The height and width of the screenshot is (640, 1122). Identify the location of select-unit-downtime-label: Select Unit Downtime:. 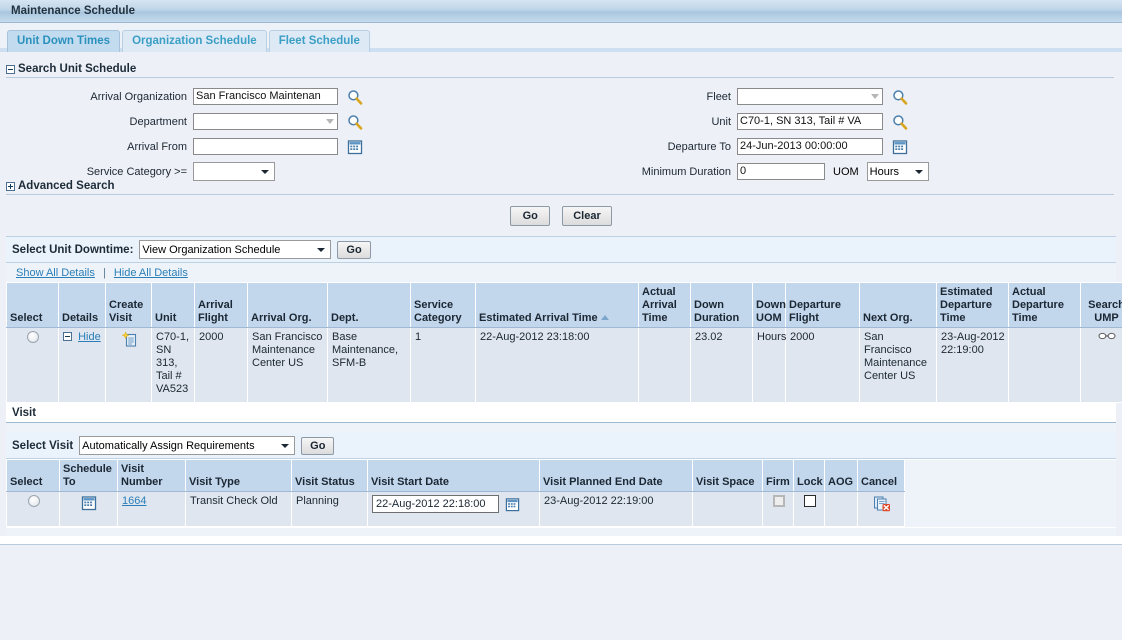
(73, 249).